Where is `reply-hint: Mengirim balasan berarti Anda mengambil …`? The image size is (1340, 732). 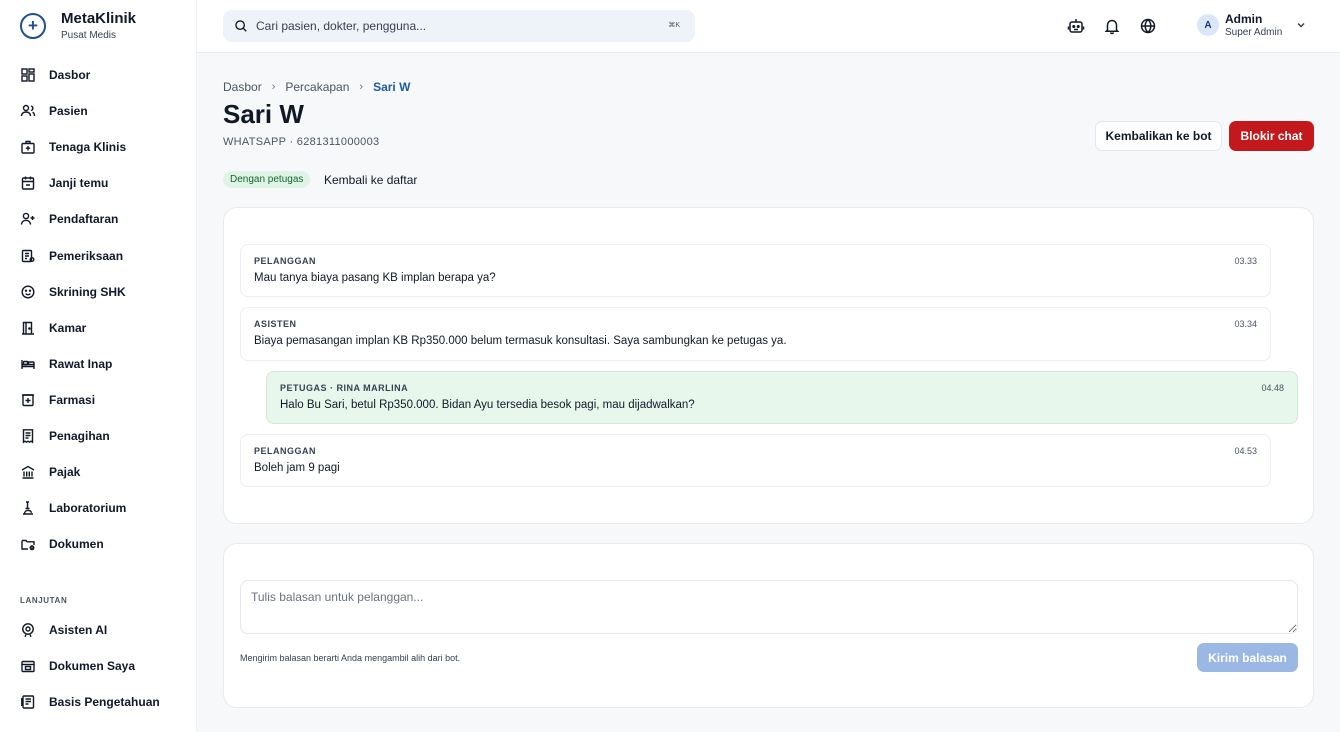
reply-hint: Mengirim balasan berarti Anda mengambil … is located at coordinates (350, 658).